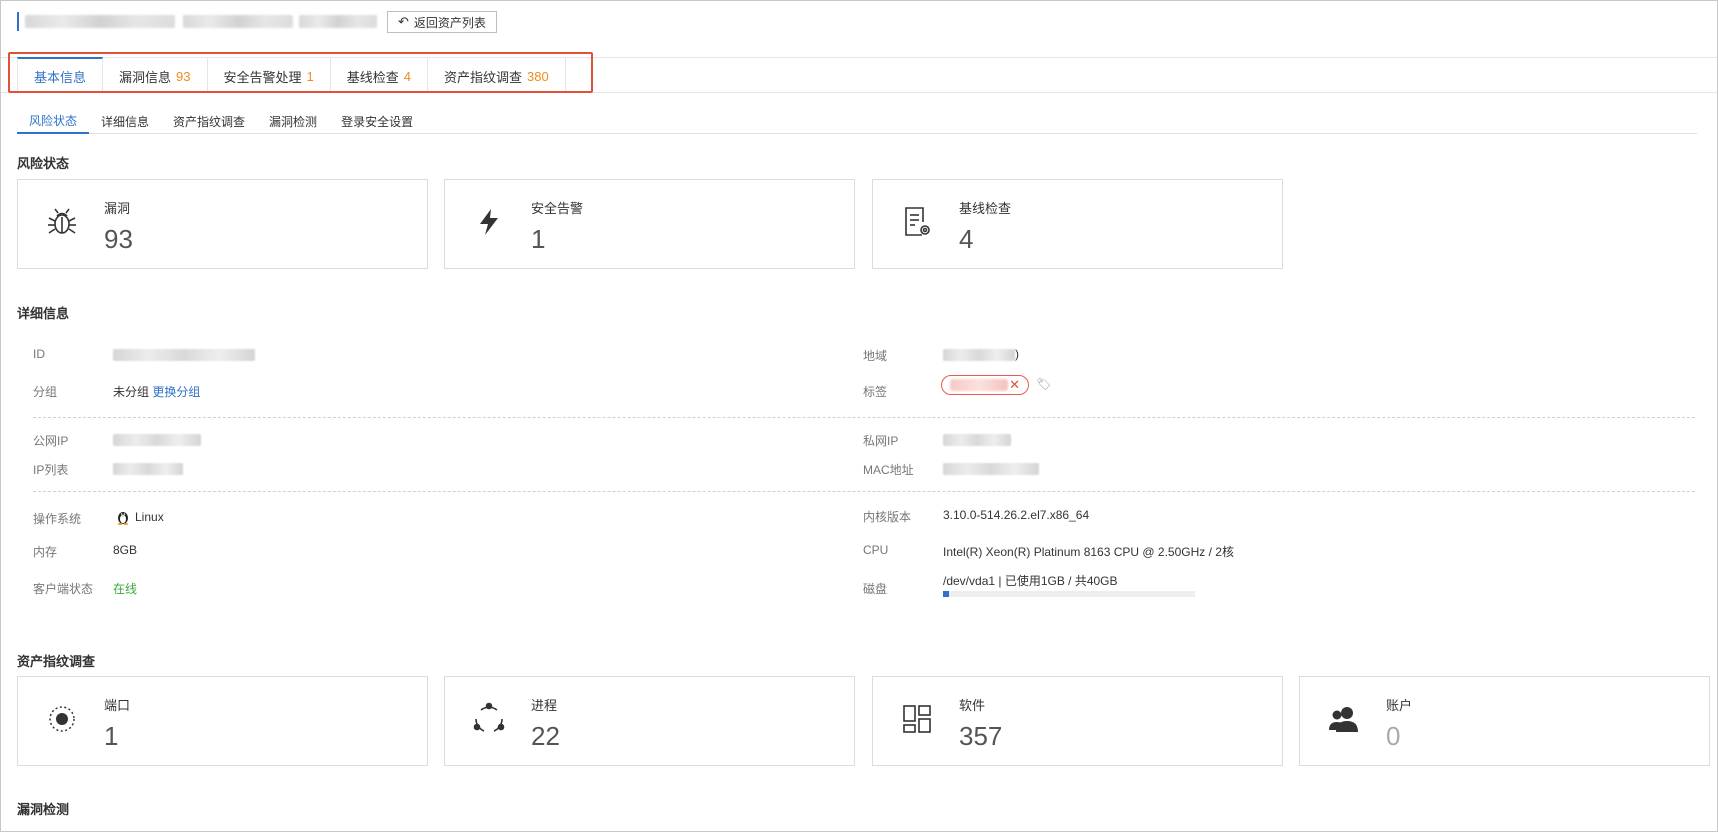 This screenshot has height=832, width=1718. Describe the element at coordinates (62, 719) in the screenshot. I see `port-icon` at that location.